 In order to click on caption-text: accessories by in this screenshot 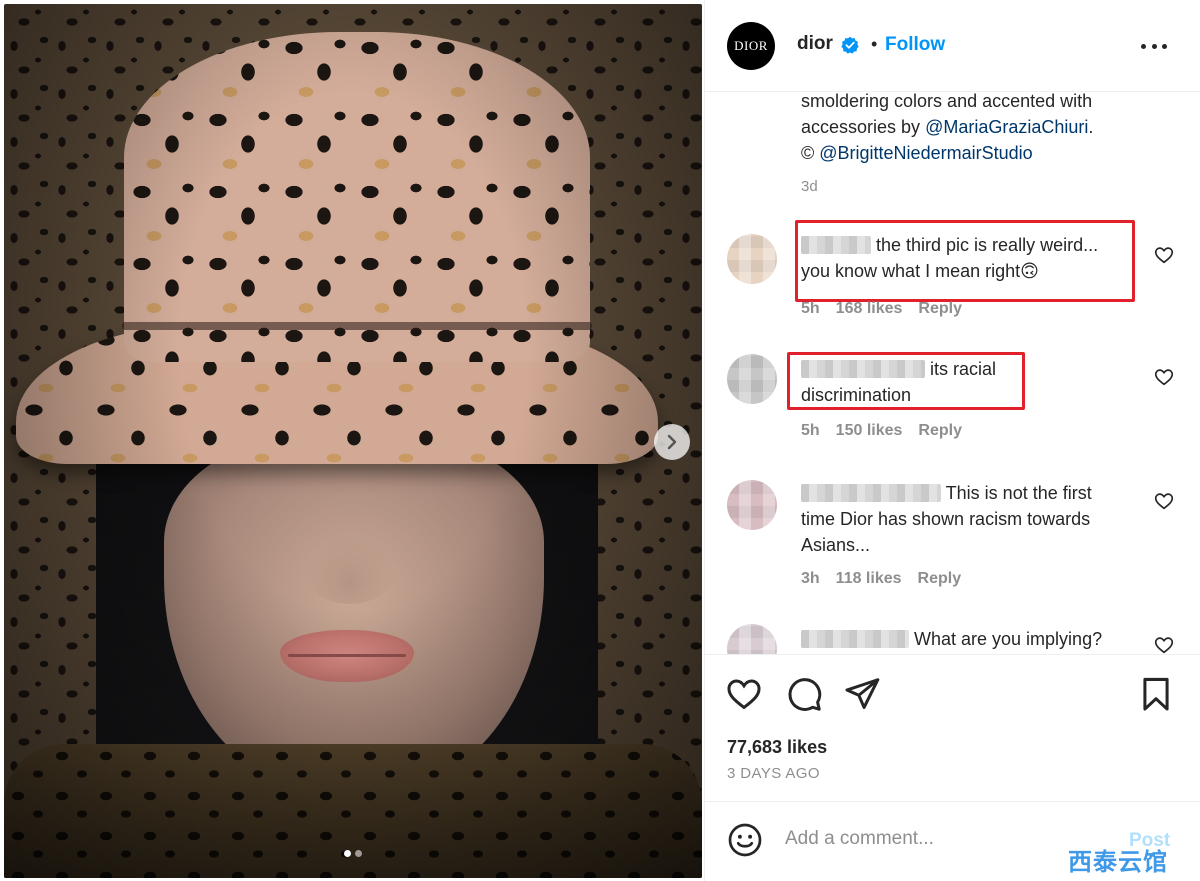, I will do `click(863, 127)`.